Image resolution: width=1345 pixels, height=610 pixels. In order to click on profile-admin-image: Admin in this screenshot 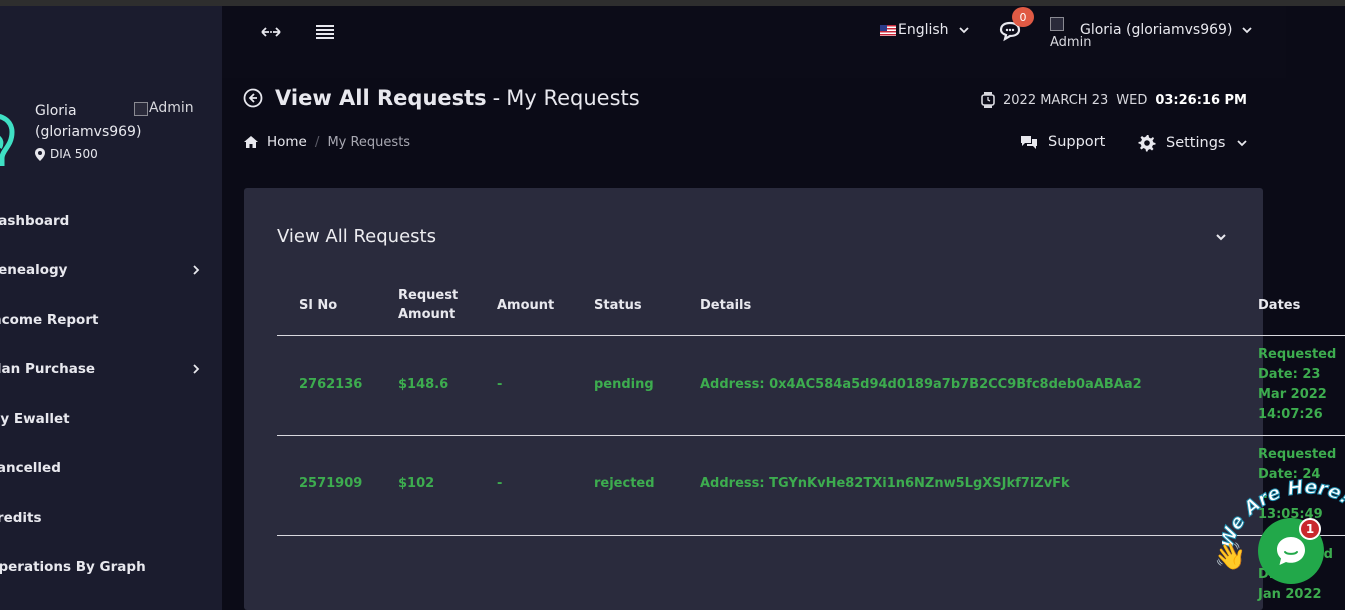, I will do `click(164, 108)`.